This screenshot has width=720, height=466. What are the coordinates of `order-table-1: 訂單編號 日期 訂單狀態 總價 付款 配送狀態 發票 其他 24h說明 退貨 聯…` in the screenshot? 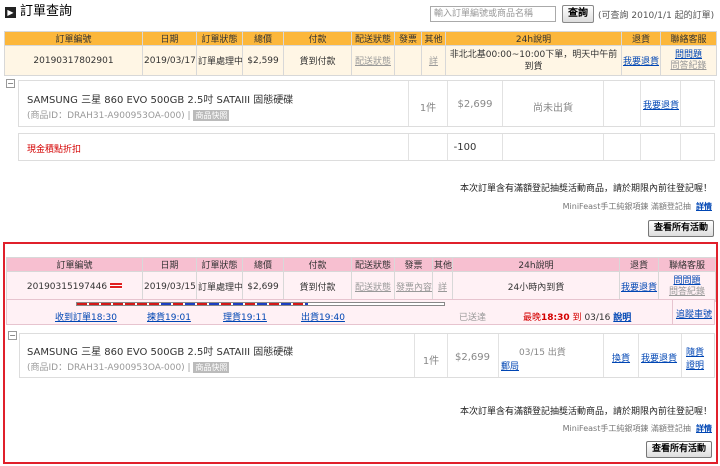 It's located at (360, 53).